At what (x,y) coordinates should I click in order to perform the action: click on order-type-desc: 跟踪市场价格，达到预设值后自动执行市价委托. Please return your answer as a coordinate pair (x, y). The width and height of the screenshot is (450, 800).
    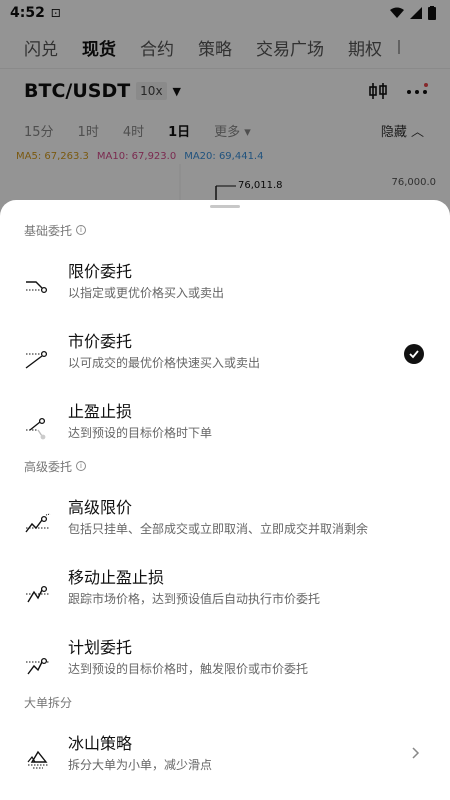
    Looking at the image, I should click on (194, 599).